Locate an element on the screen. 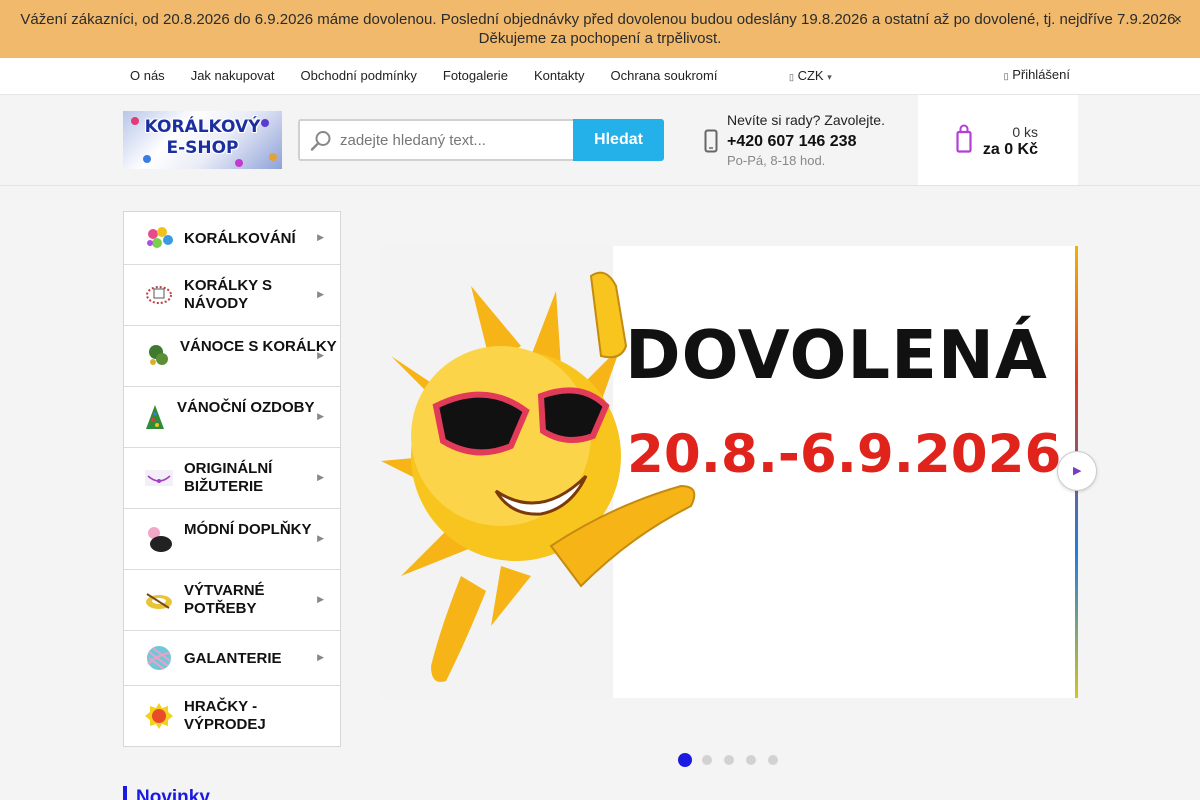 This screenshot has width=1200, height=800. phone-icon is located at coordinates (711, 143).